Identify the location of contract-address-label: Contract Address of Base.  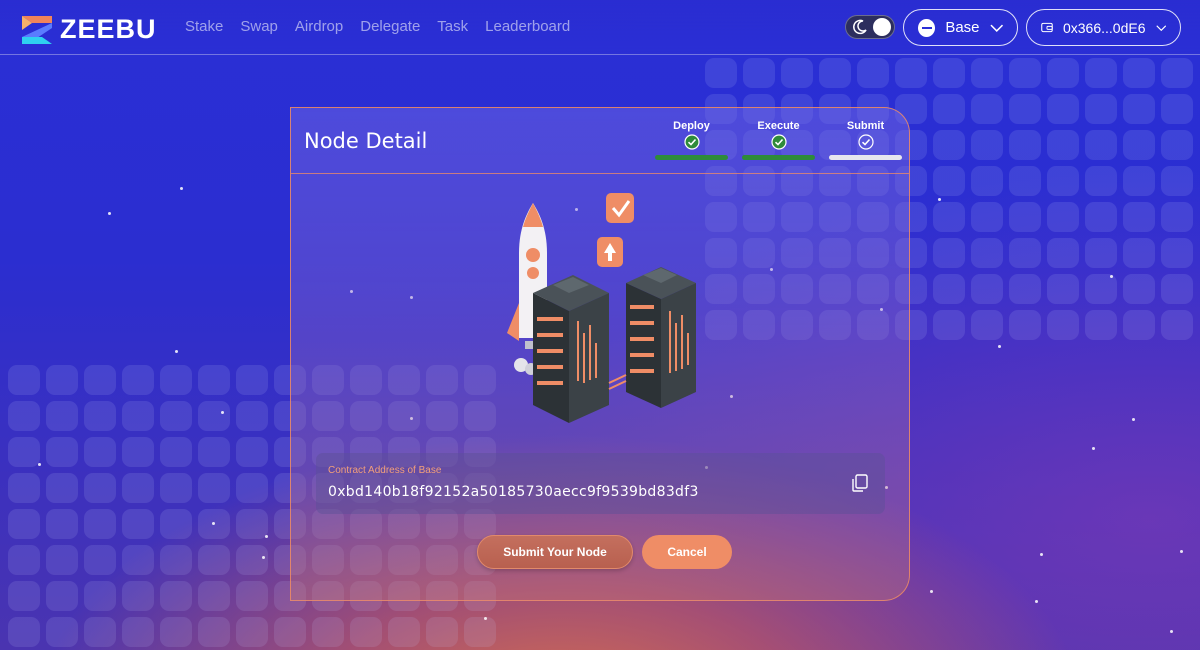
(385, 470).